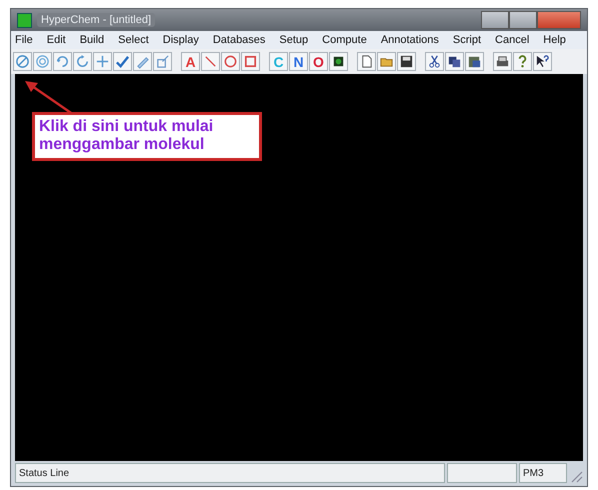  I want to click on menu-item: Setup, so click(293, 40).